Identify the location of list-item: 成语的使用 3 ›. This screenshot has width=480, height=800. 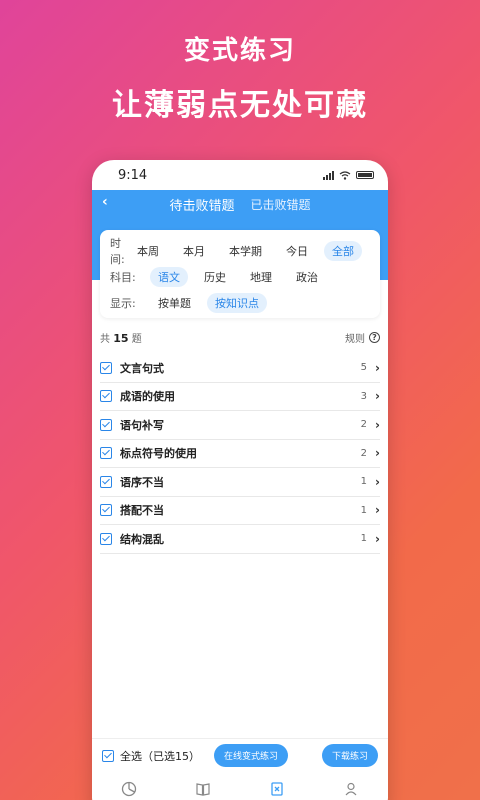
(240, 397).